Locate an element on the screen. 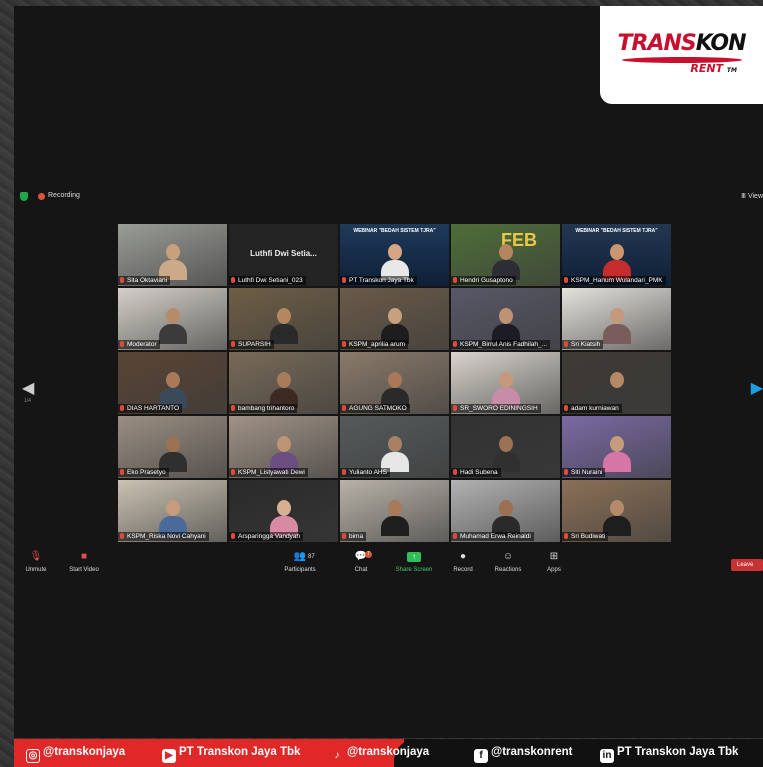  participant-tile: Moderator is located at coordinates (172, 319).